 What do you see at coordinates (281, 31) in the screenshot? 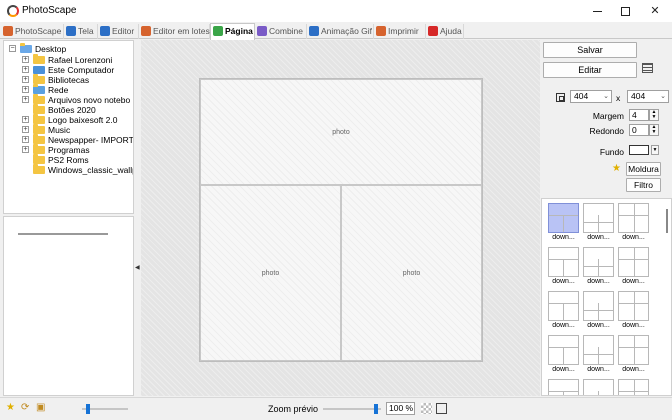
I see `tab-combine: Combine` at bounding box center [281, 31].